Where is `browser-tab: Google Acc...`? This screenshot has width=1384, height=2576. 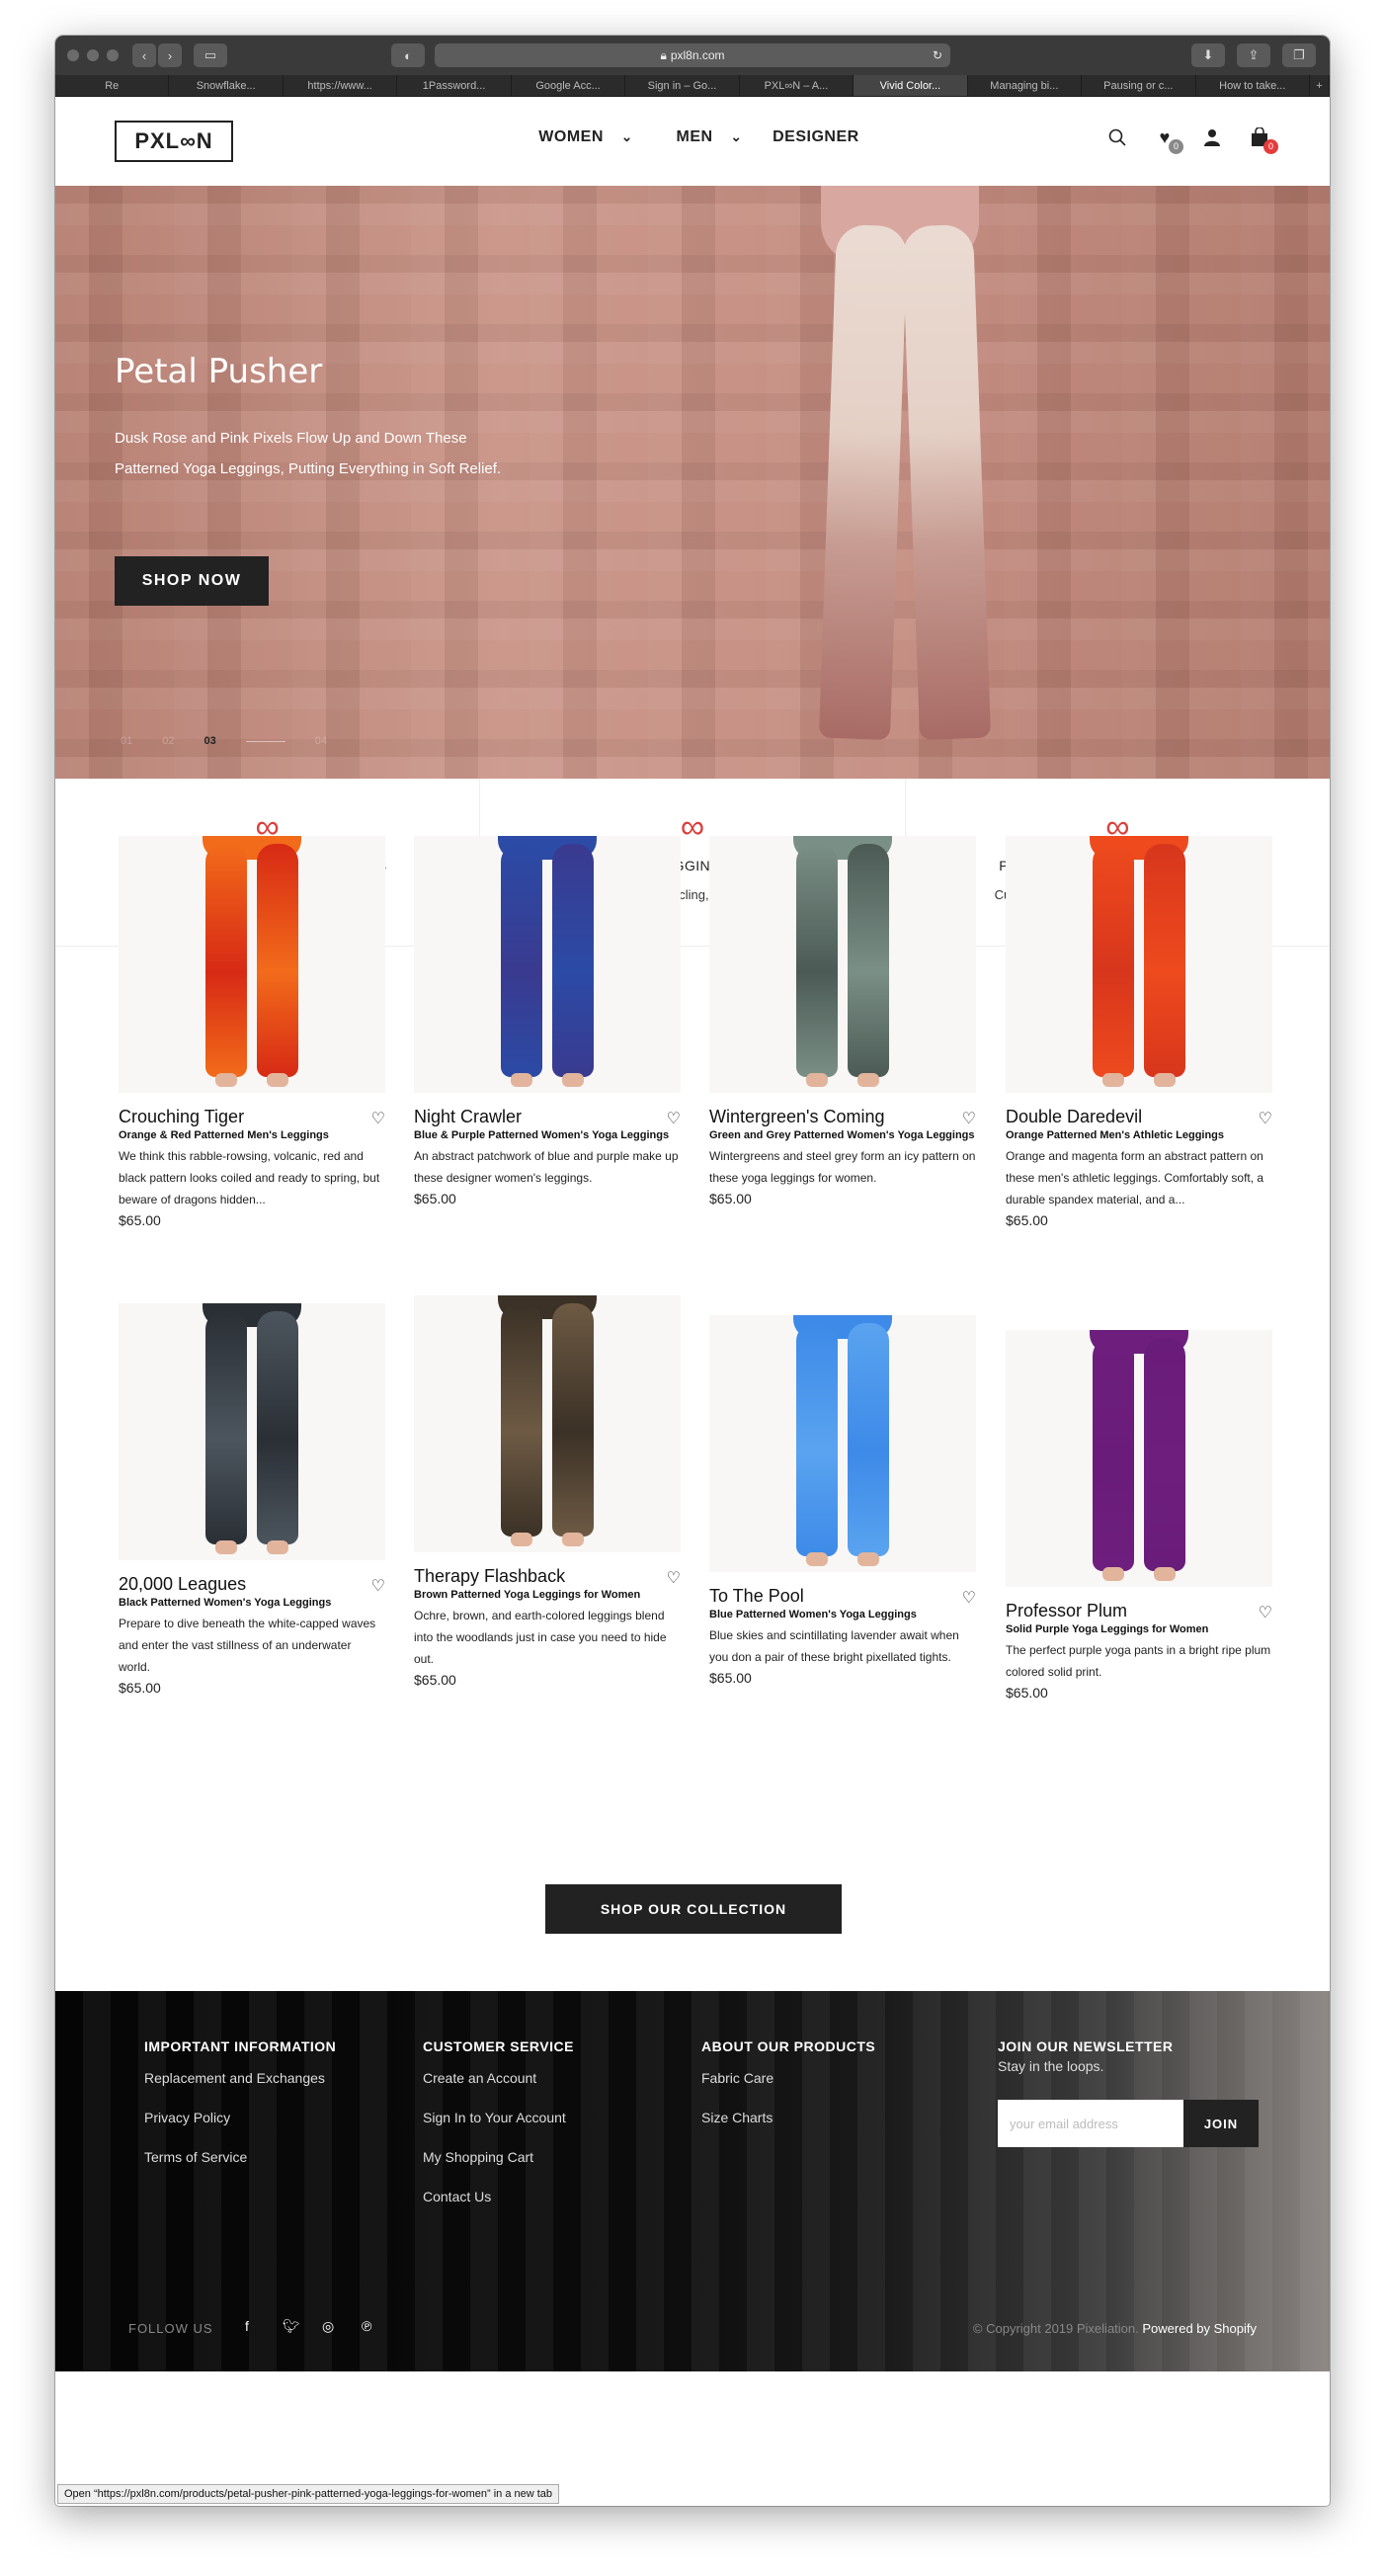
browser-tab: Google Acc... is located at coordinates (569, 85).